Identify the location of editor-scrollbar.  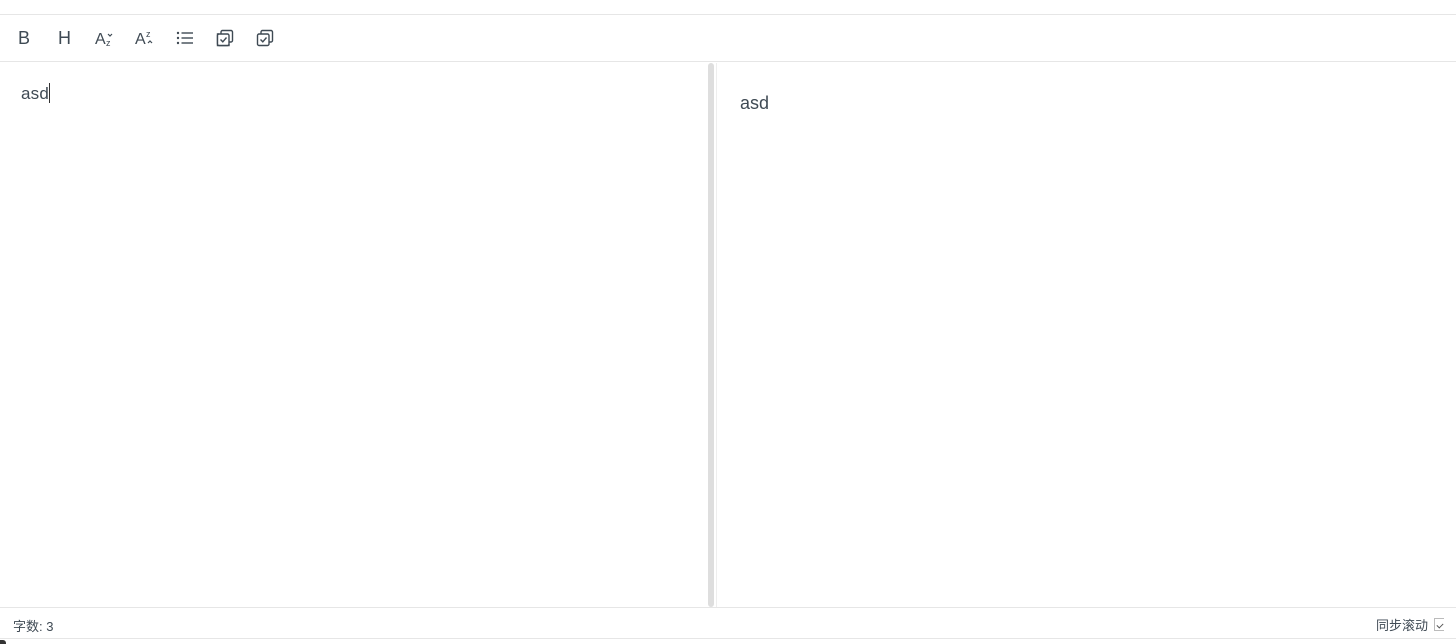
(711, 335).